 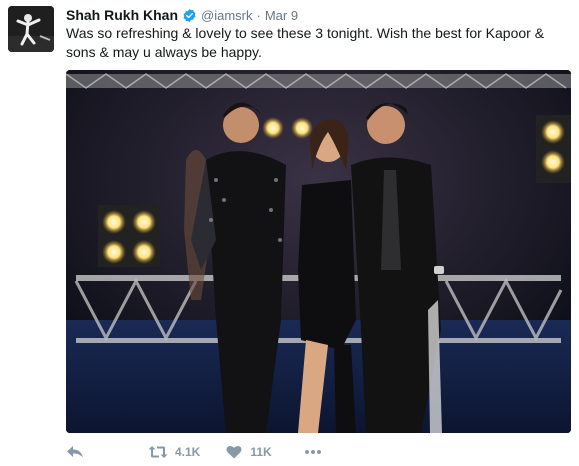 I want to click on like-count: 11K, so click(x=261, y=452).